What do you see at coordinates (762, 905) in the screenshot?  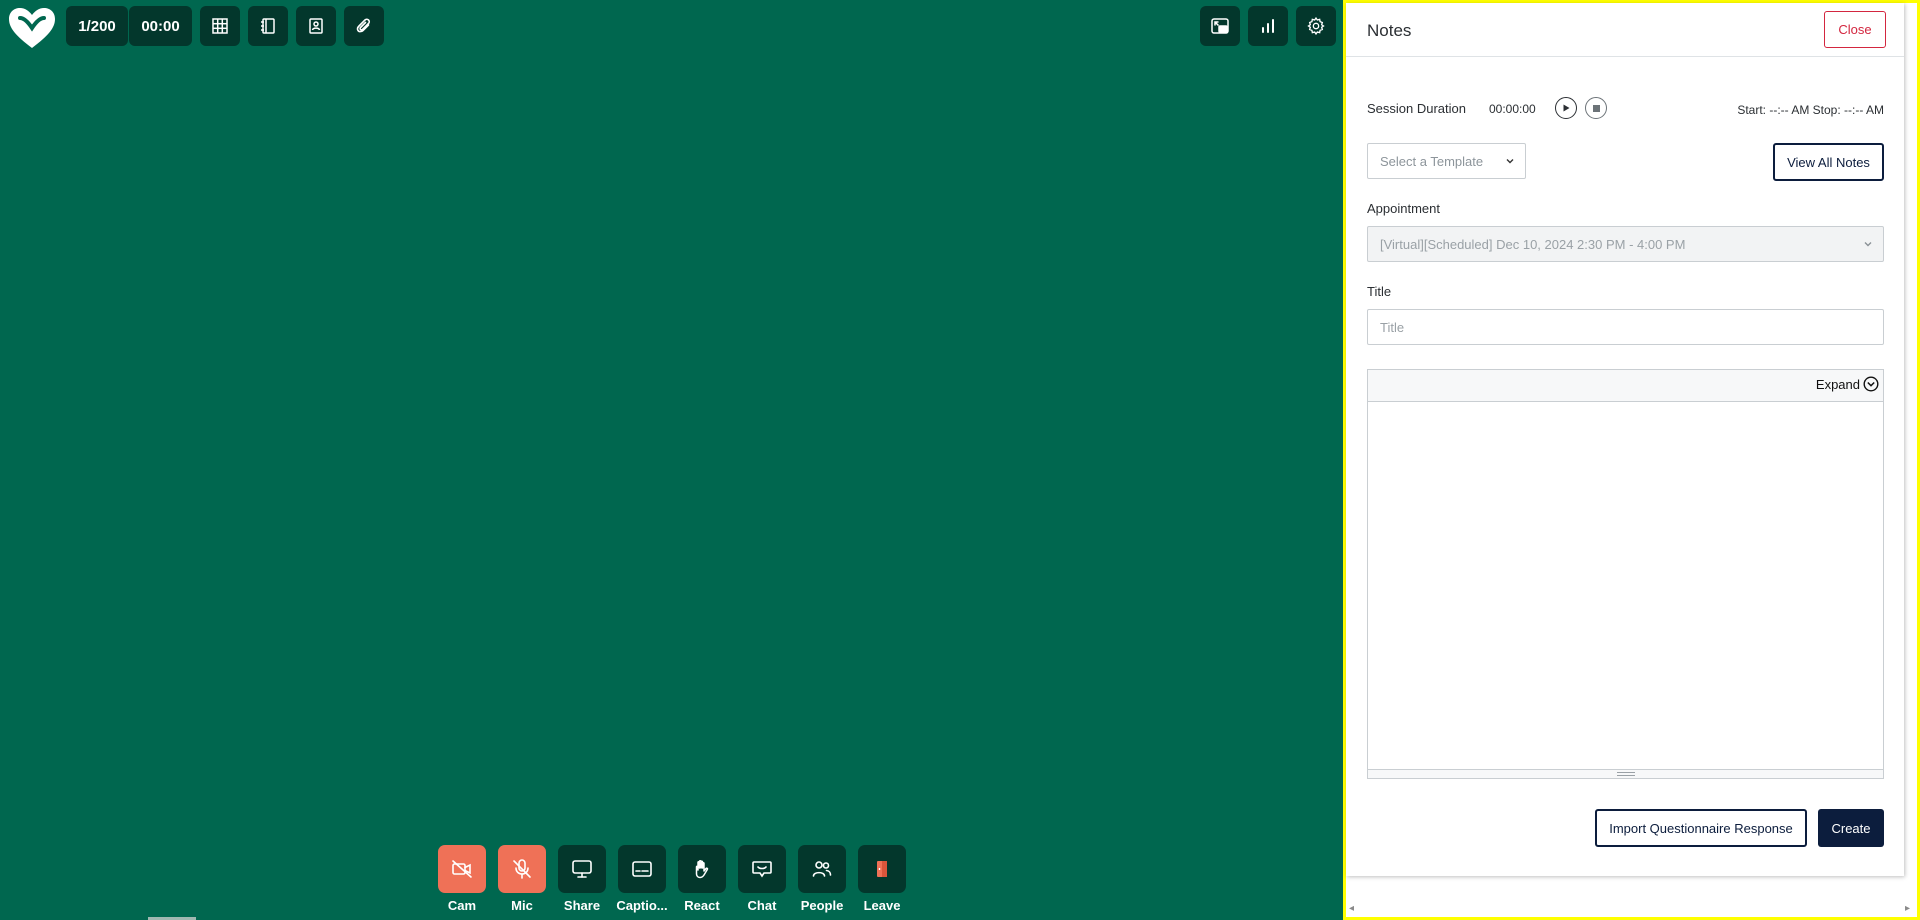 I see `chat-label: Chat` at bounding box center [762, 905].